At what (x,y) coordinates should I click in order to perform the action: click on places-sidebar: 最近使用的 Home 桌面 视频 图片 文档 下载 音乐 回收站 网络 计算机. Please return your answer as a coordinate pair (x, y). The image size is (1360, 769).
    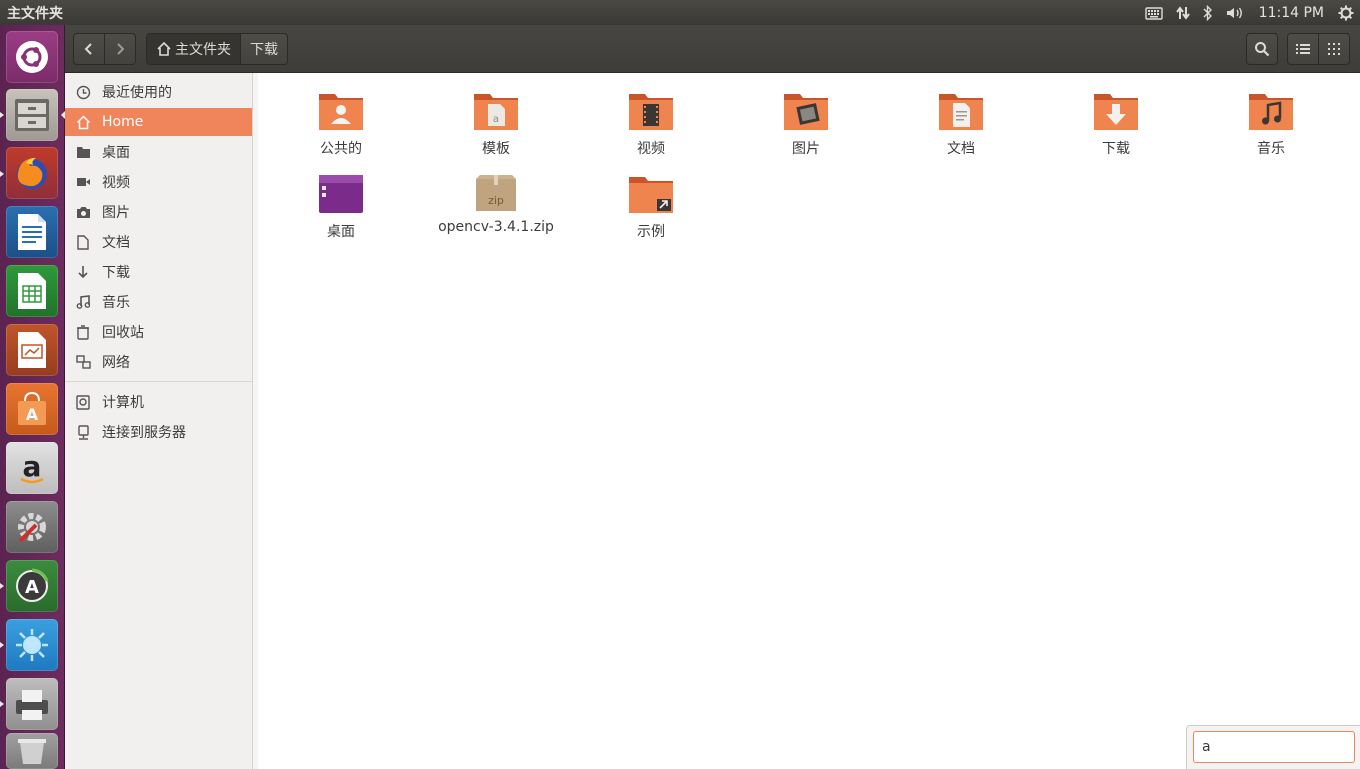
    Looking at the image, I should click on (159, 421).